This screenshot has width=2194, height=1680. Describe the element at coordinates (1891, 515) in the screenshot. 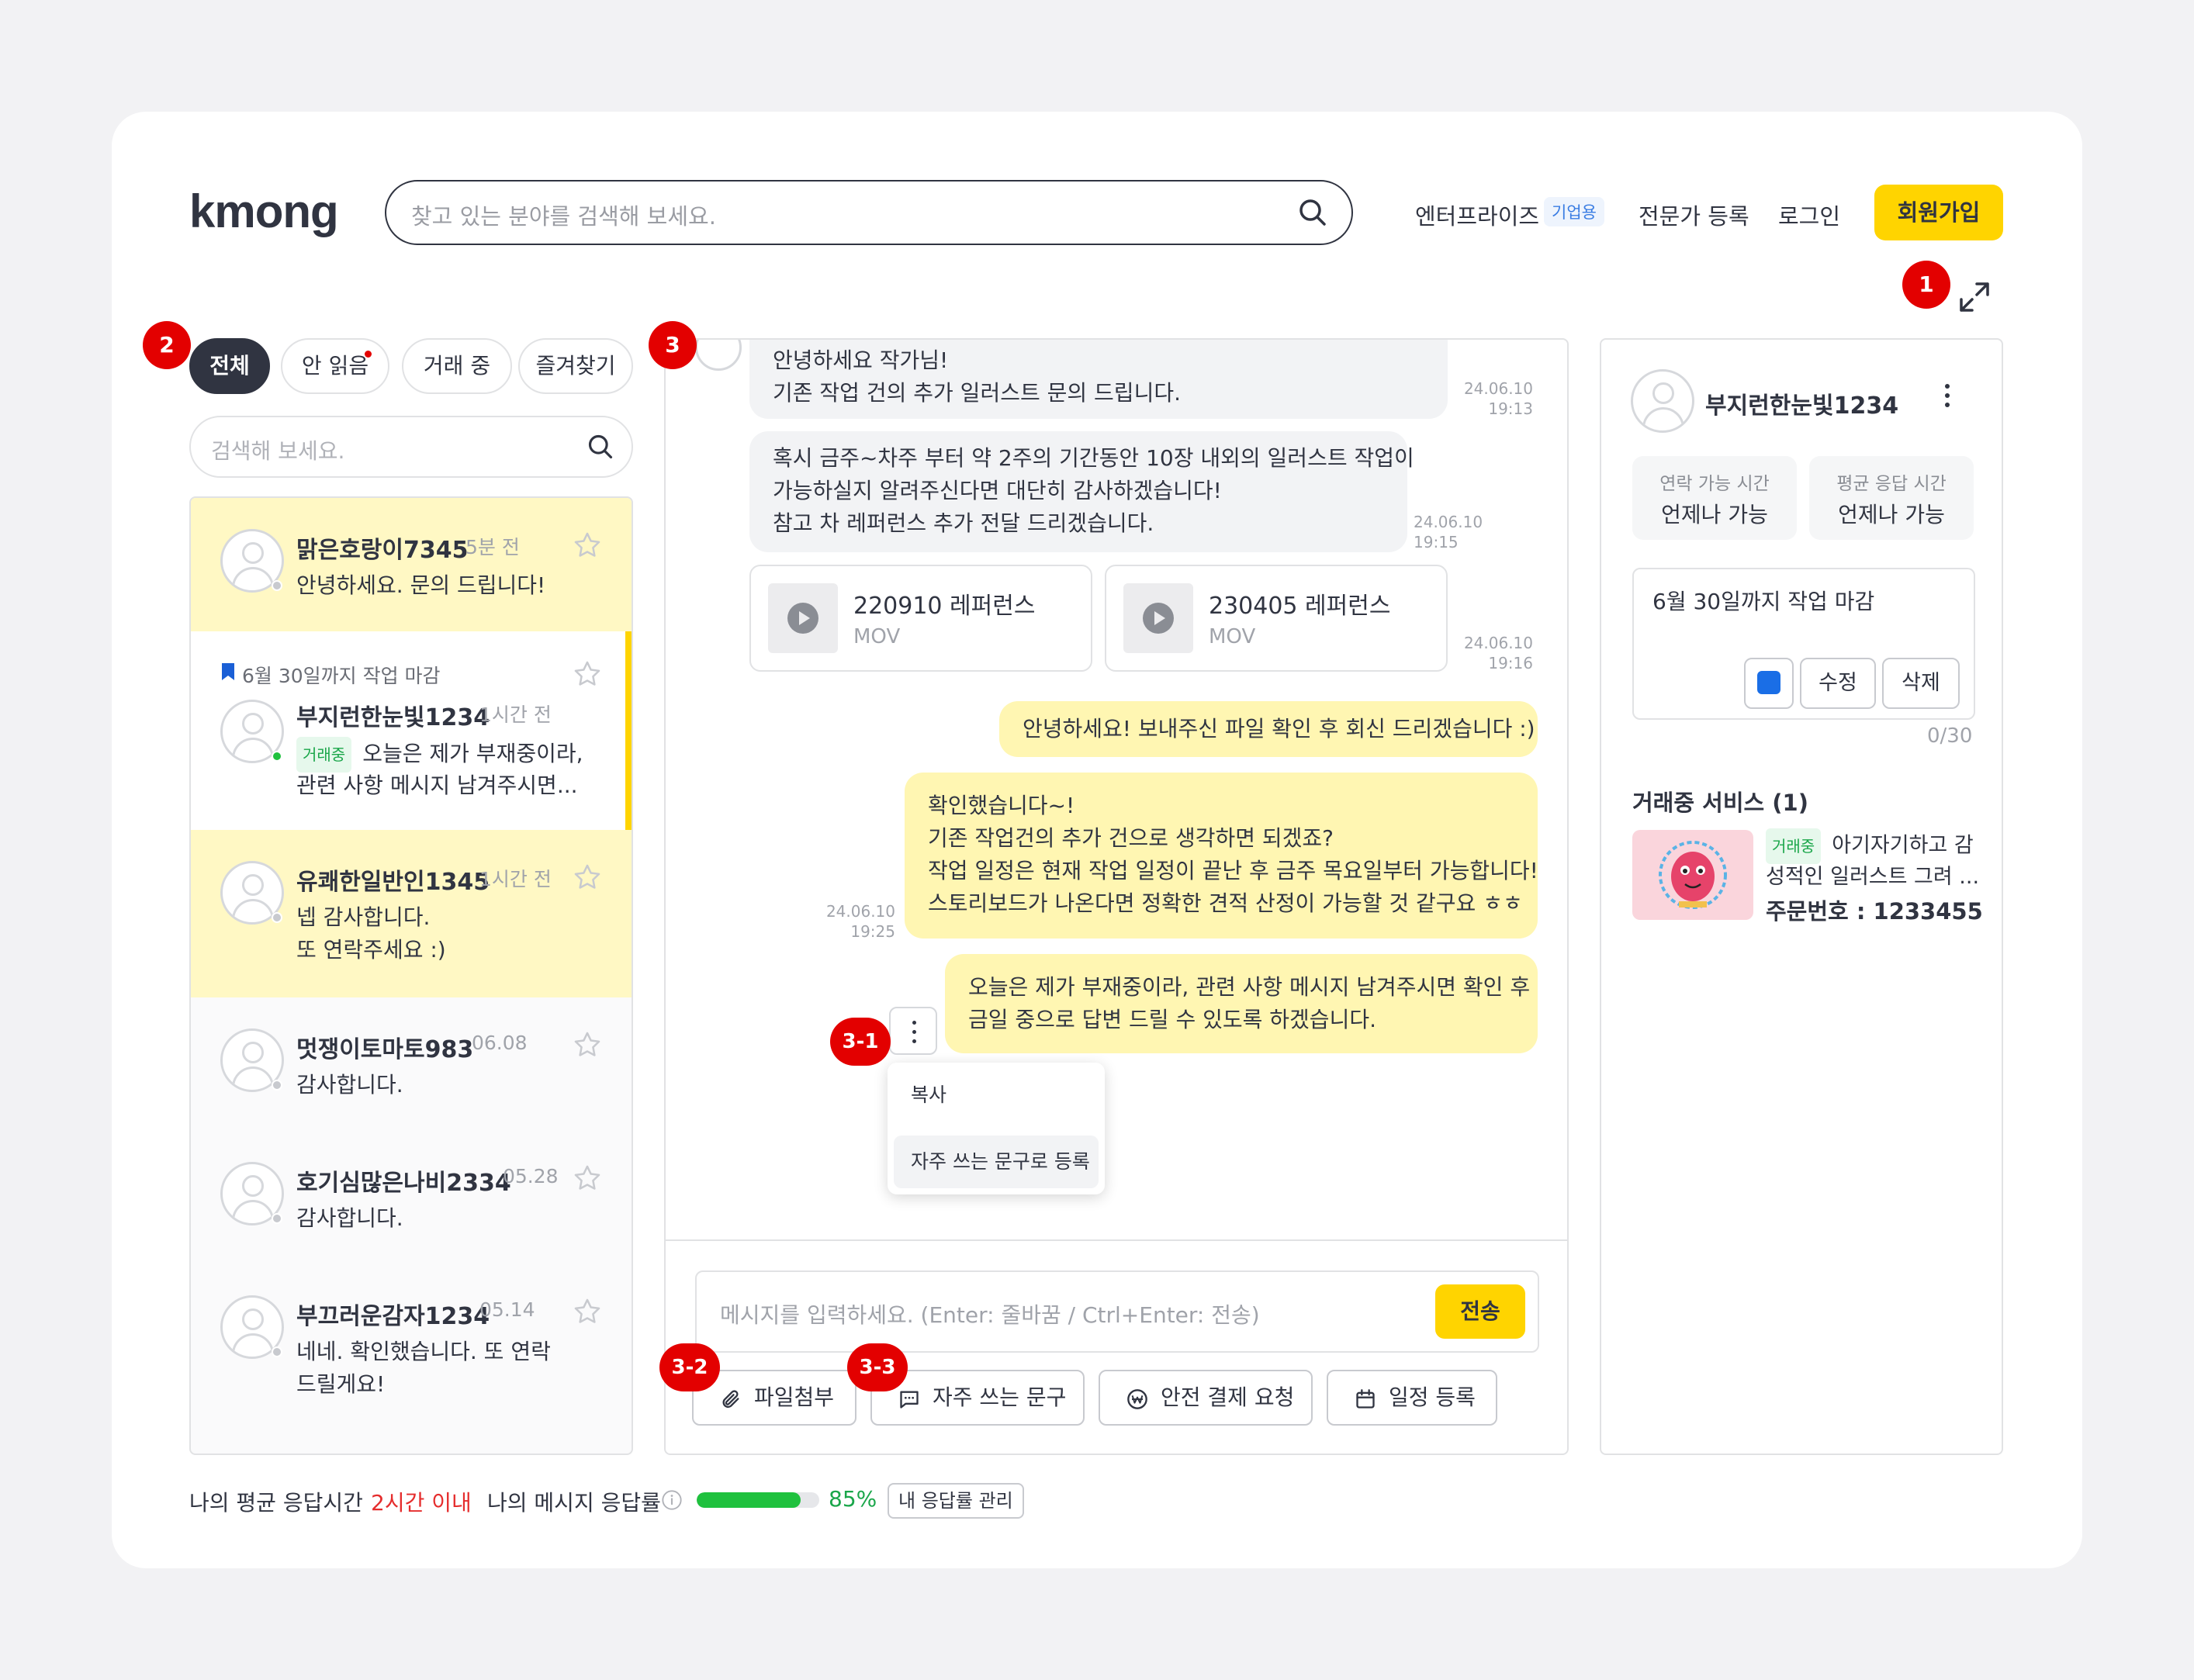

I see `response-time-value: 언제나 가능` at that location.